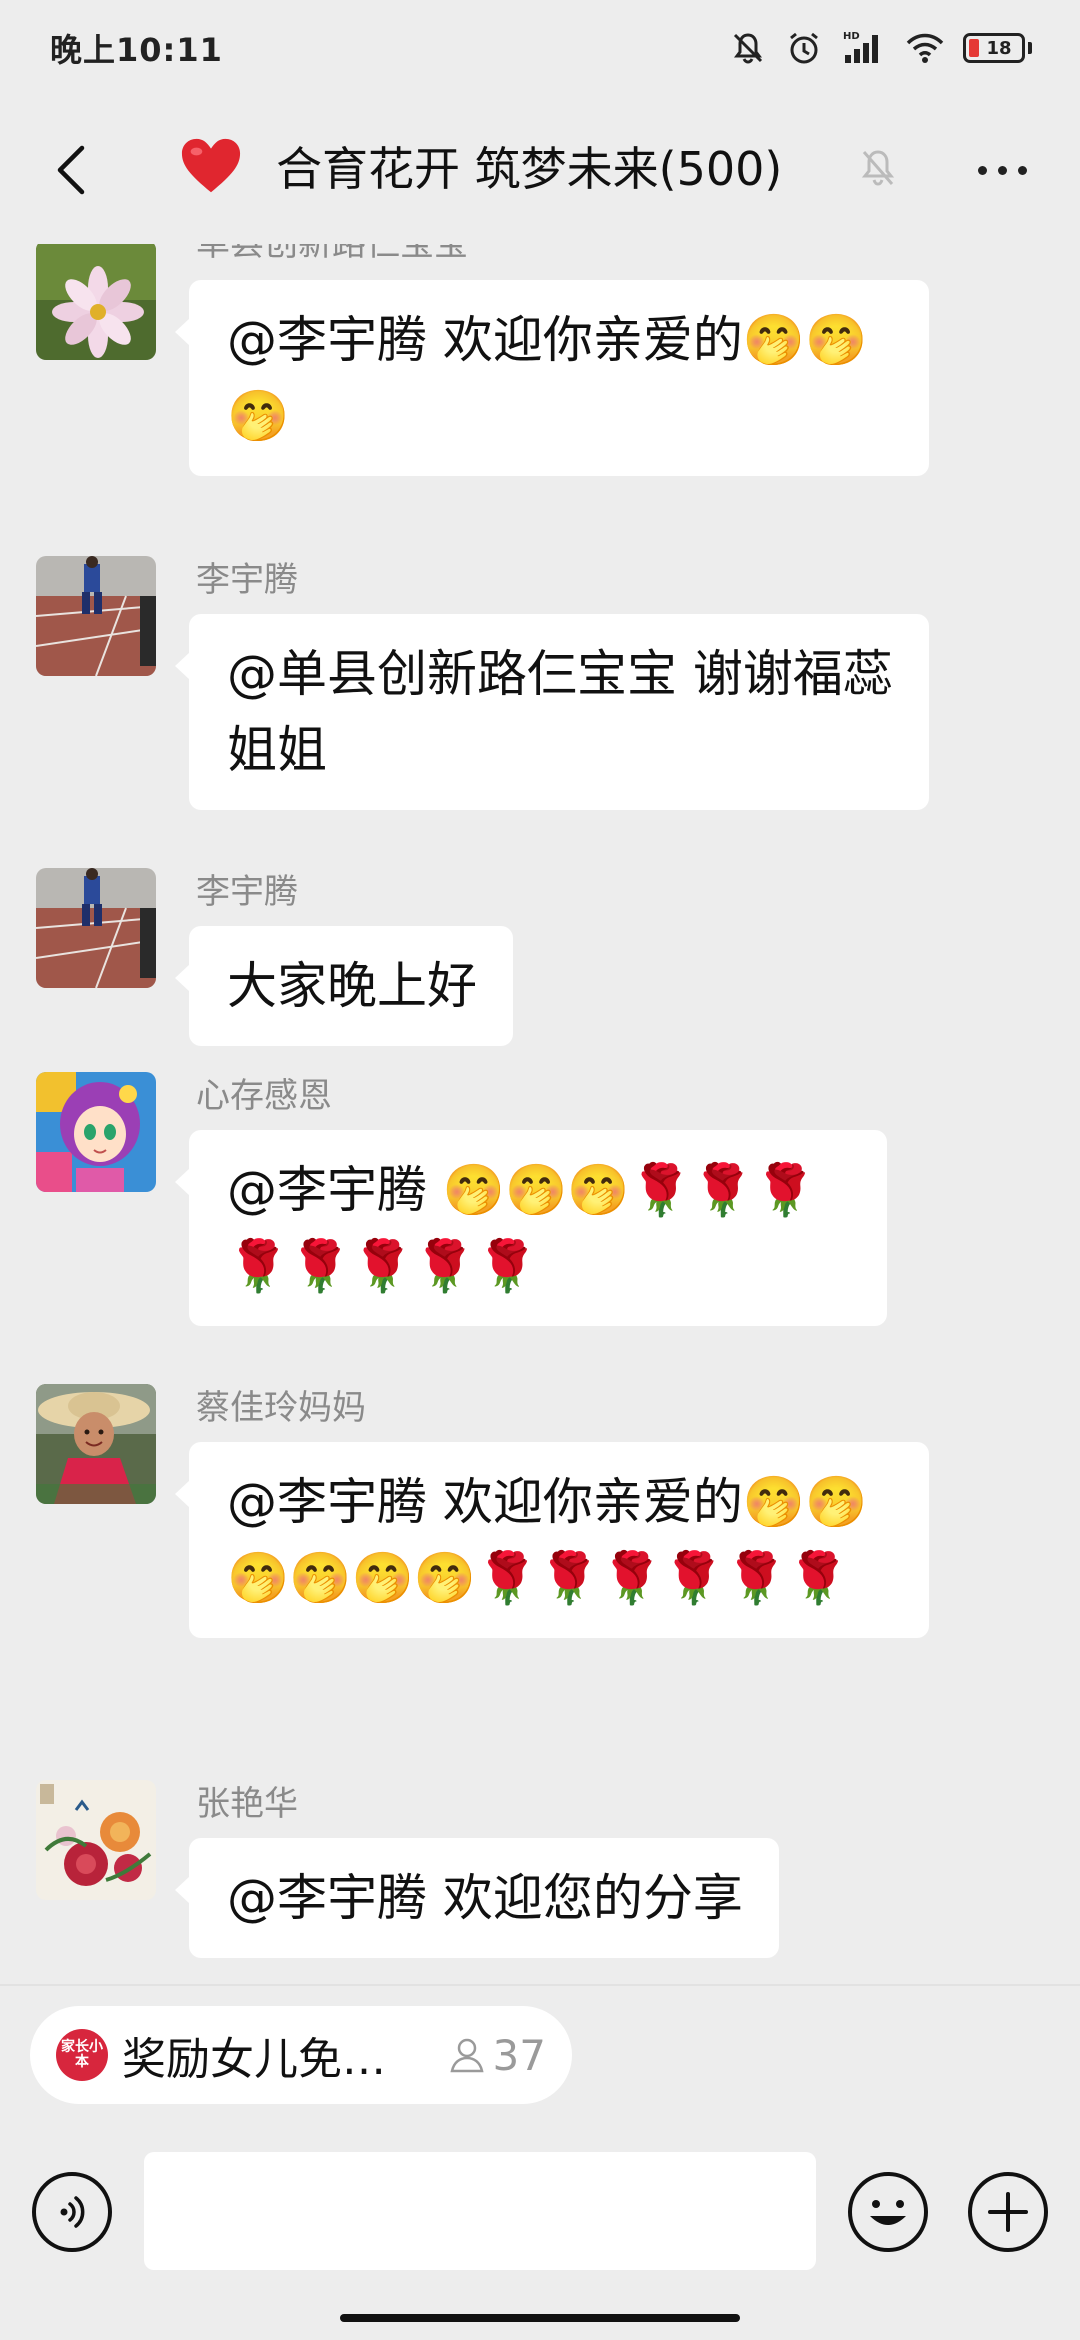  Describe the element at coordinates (860, 47) in the screenshot. I see `signal-icon: HD` at that location.